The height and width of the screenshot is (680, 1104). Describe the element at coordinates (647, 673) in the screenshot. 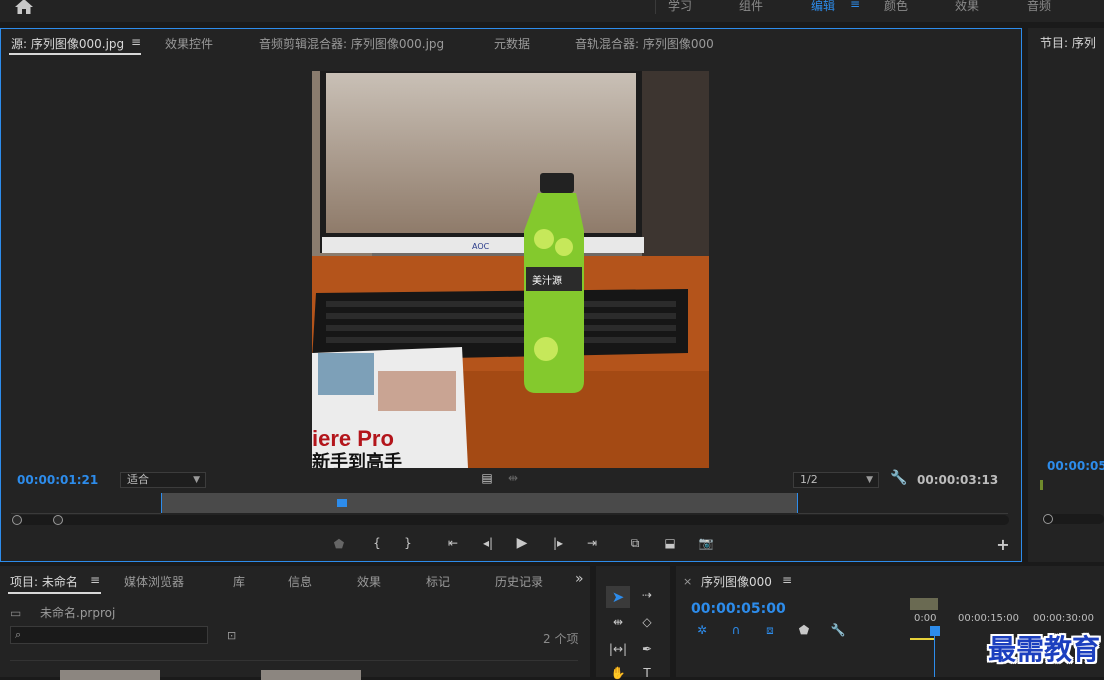

I see `type-tool-icon: T` at that location.